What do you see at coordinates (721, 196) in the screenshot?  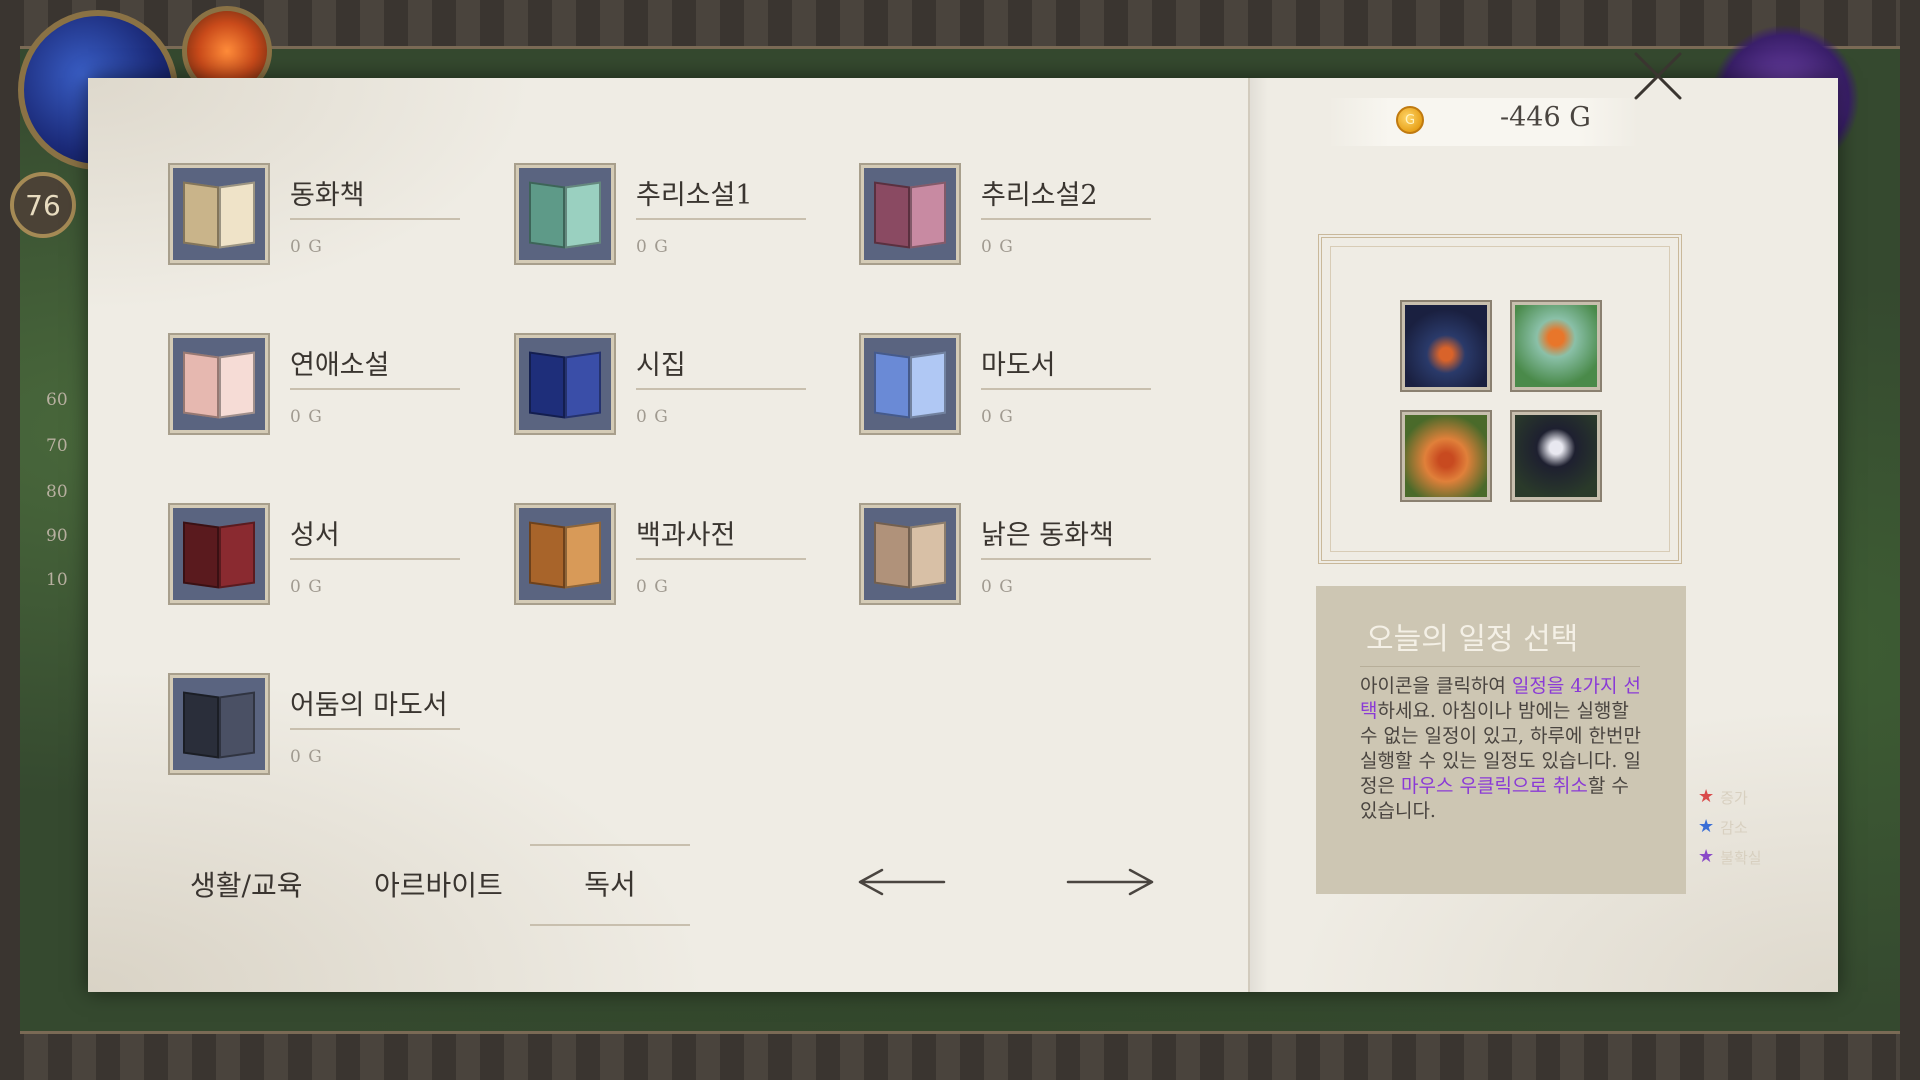 I see `book-name: 추리소설1` at bounding box center [721, 196].